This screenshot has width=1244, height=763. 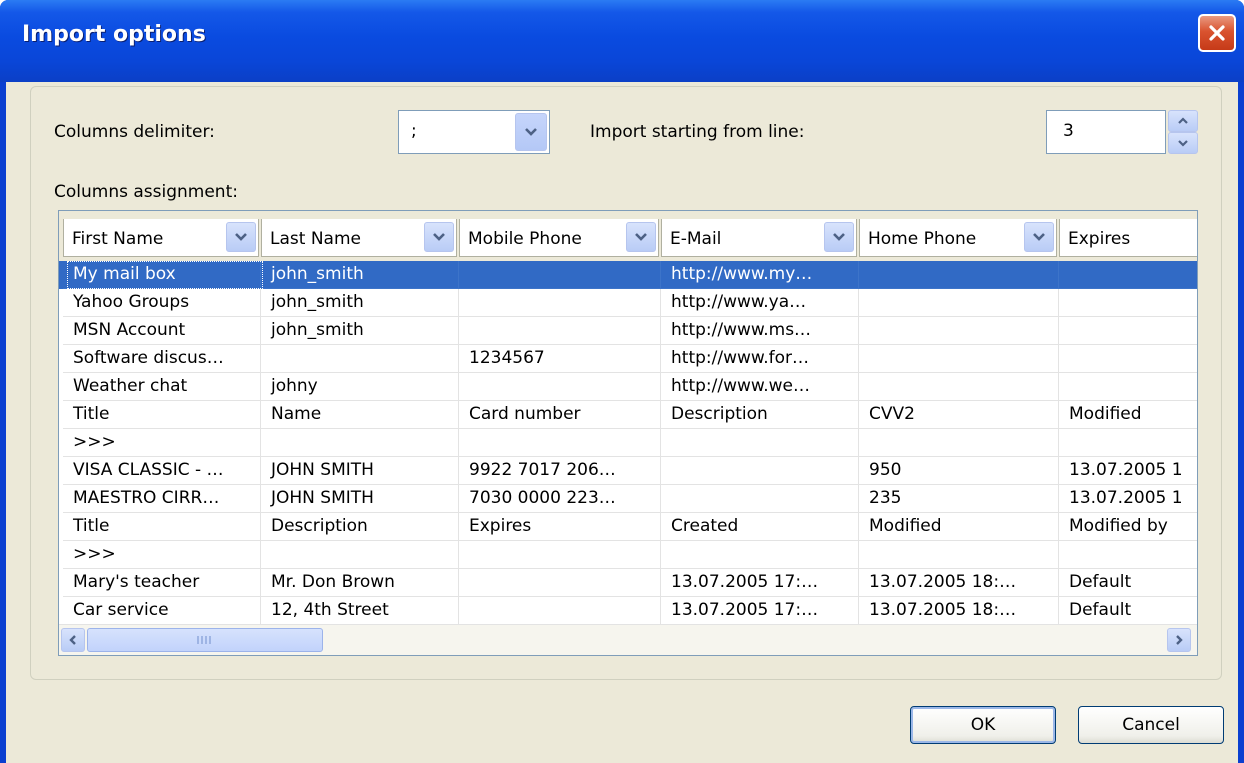 I want to click on column-header-label: Home Phone, so click(x=922, y=239).